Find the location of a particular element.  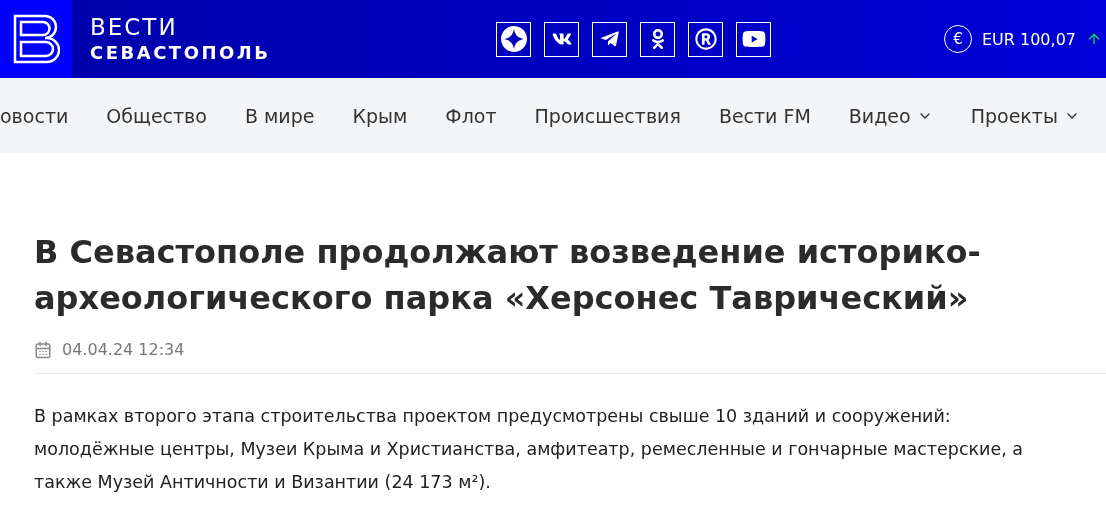

star-logo-icon is located at coordinates (513, 39).